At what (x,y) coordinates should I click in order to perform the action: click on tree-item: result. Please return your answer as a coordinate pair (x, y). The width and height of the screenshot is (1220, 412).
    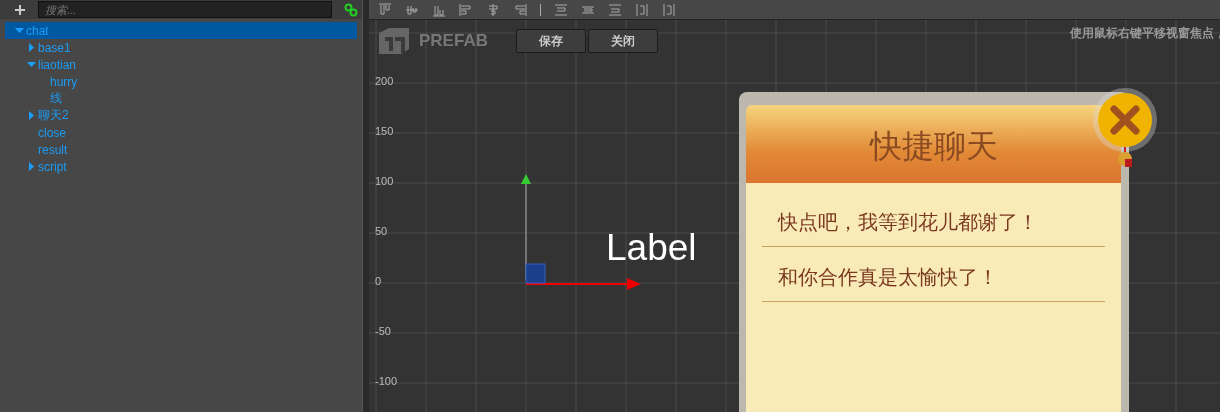
    Looking at the image, I should click on (181, 149).